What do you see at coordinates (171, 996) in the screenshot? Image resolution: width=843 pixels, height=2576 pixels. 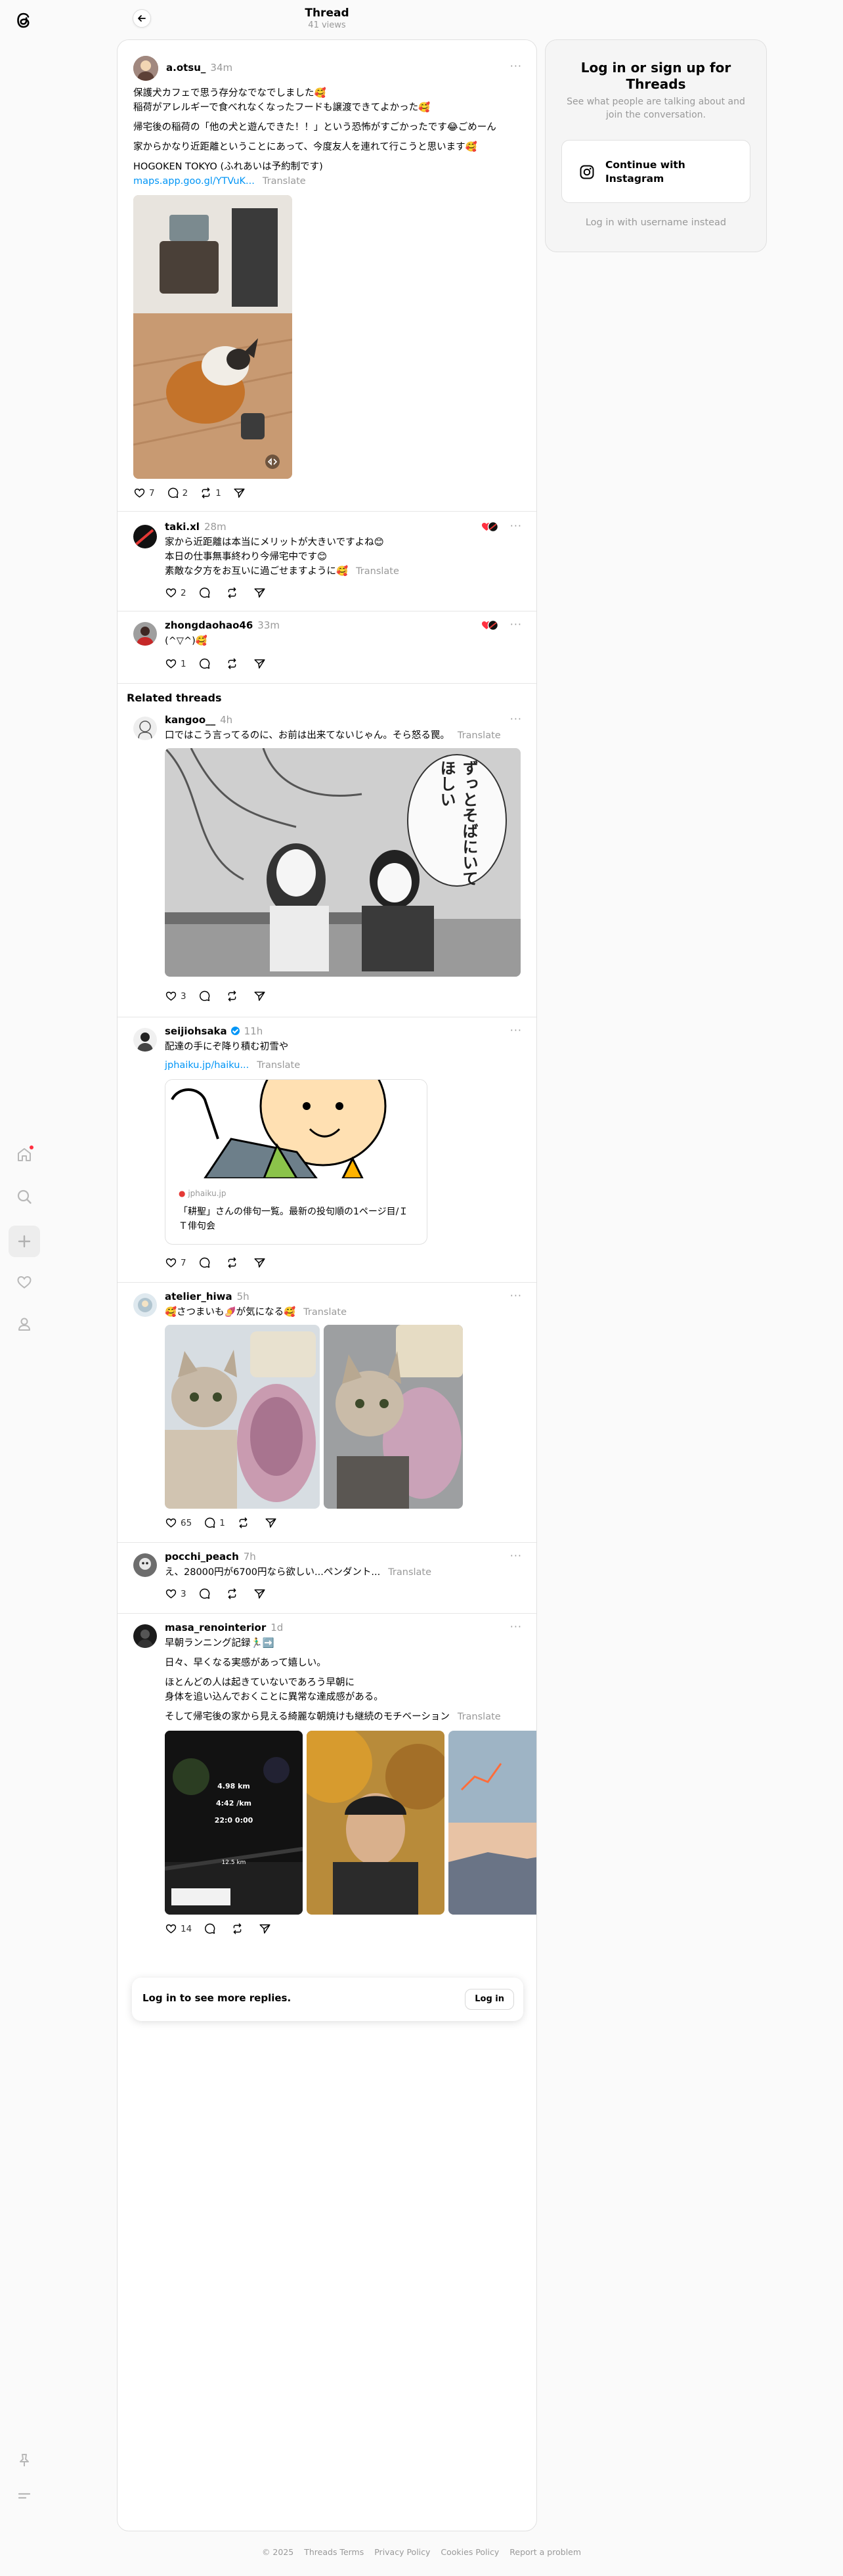 I see `heart-icon` at bounding box center [171, 996].